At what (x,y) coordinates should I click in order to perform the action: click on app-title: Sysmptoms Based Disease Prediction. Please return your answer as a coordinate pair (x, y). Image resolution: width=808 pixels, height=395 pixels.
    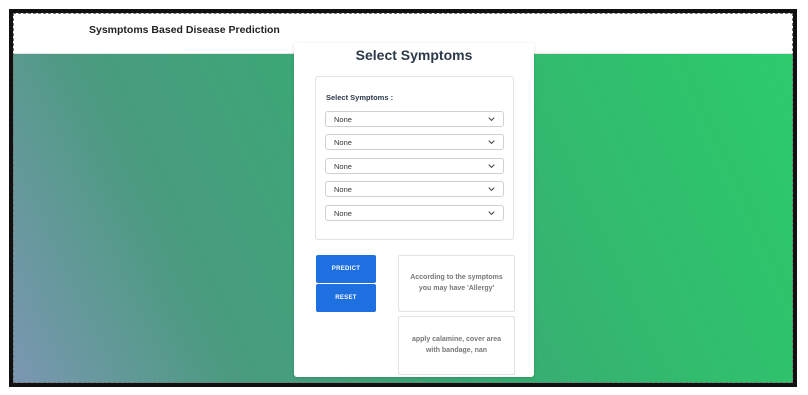
    Looking at the image, I should click on (184, 30).